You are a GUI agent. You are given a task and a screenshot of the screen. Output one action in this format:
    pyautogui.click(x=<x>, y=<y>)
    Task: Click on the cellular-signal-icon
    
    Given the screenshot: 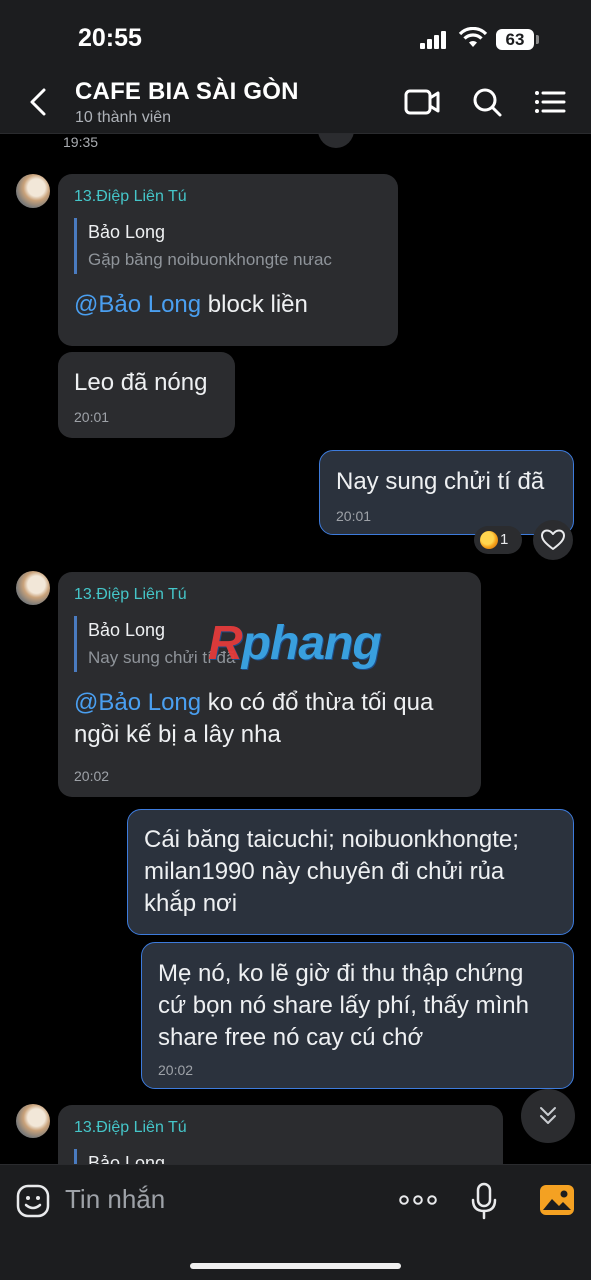 What is the action you would take?
    pyautogui.click(x=434, y=40)
    